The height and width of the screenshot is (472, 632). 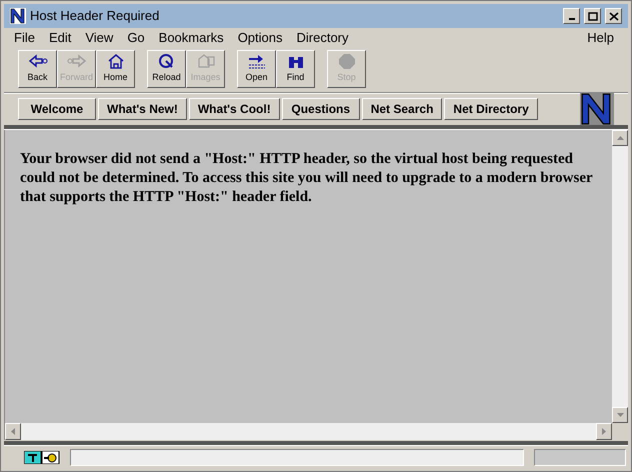 I want to click on stop-icon, so click(x=346, y=61).